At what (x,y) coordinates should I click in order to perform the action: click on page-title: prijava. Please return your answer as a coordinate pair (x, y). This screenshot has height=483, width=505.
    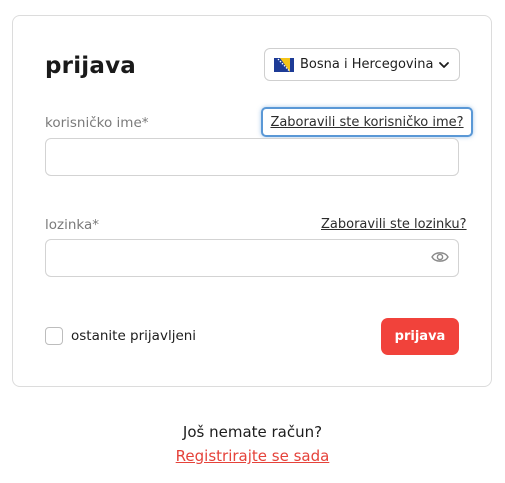
    Looking at the image, I should click on (91, 66).